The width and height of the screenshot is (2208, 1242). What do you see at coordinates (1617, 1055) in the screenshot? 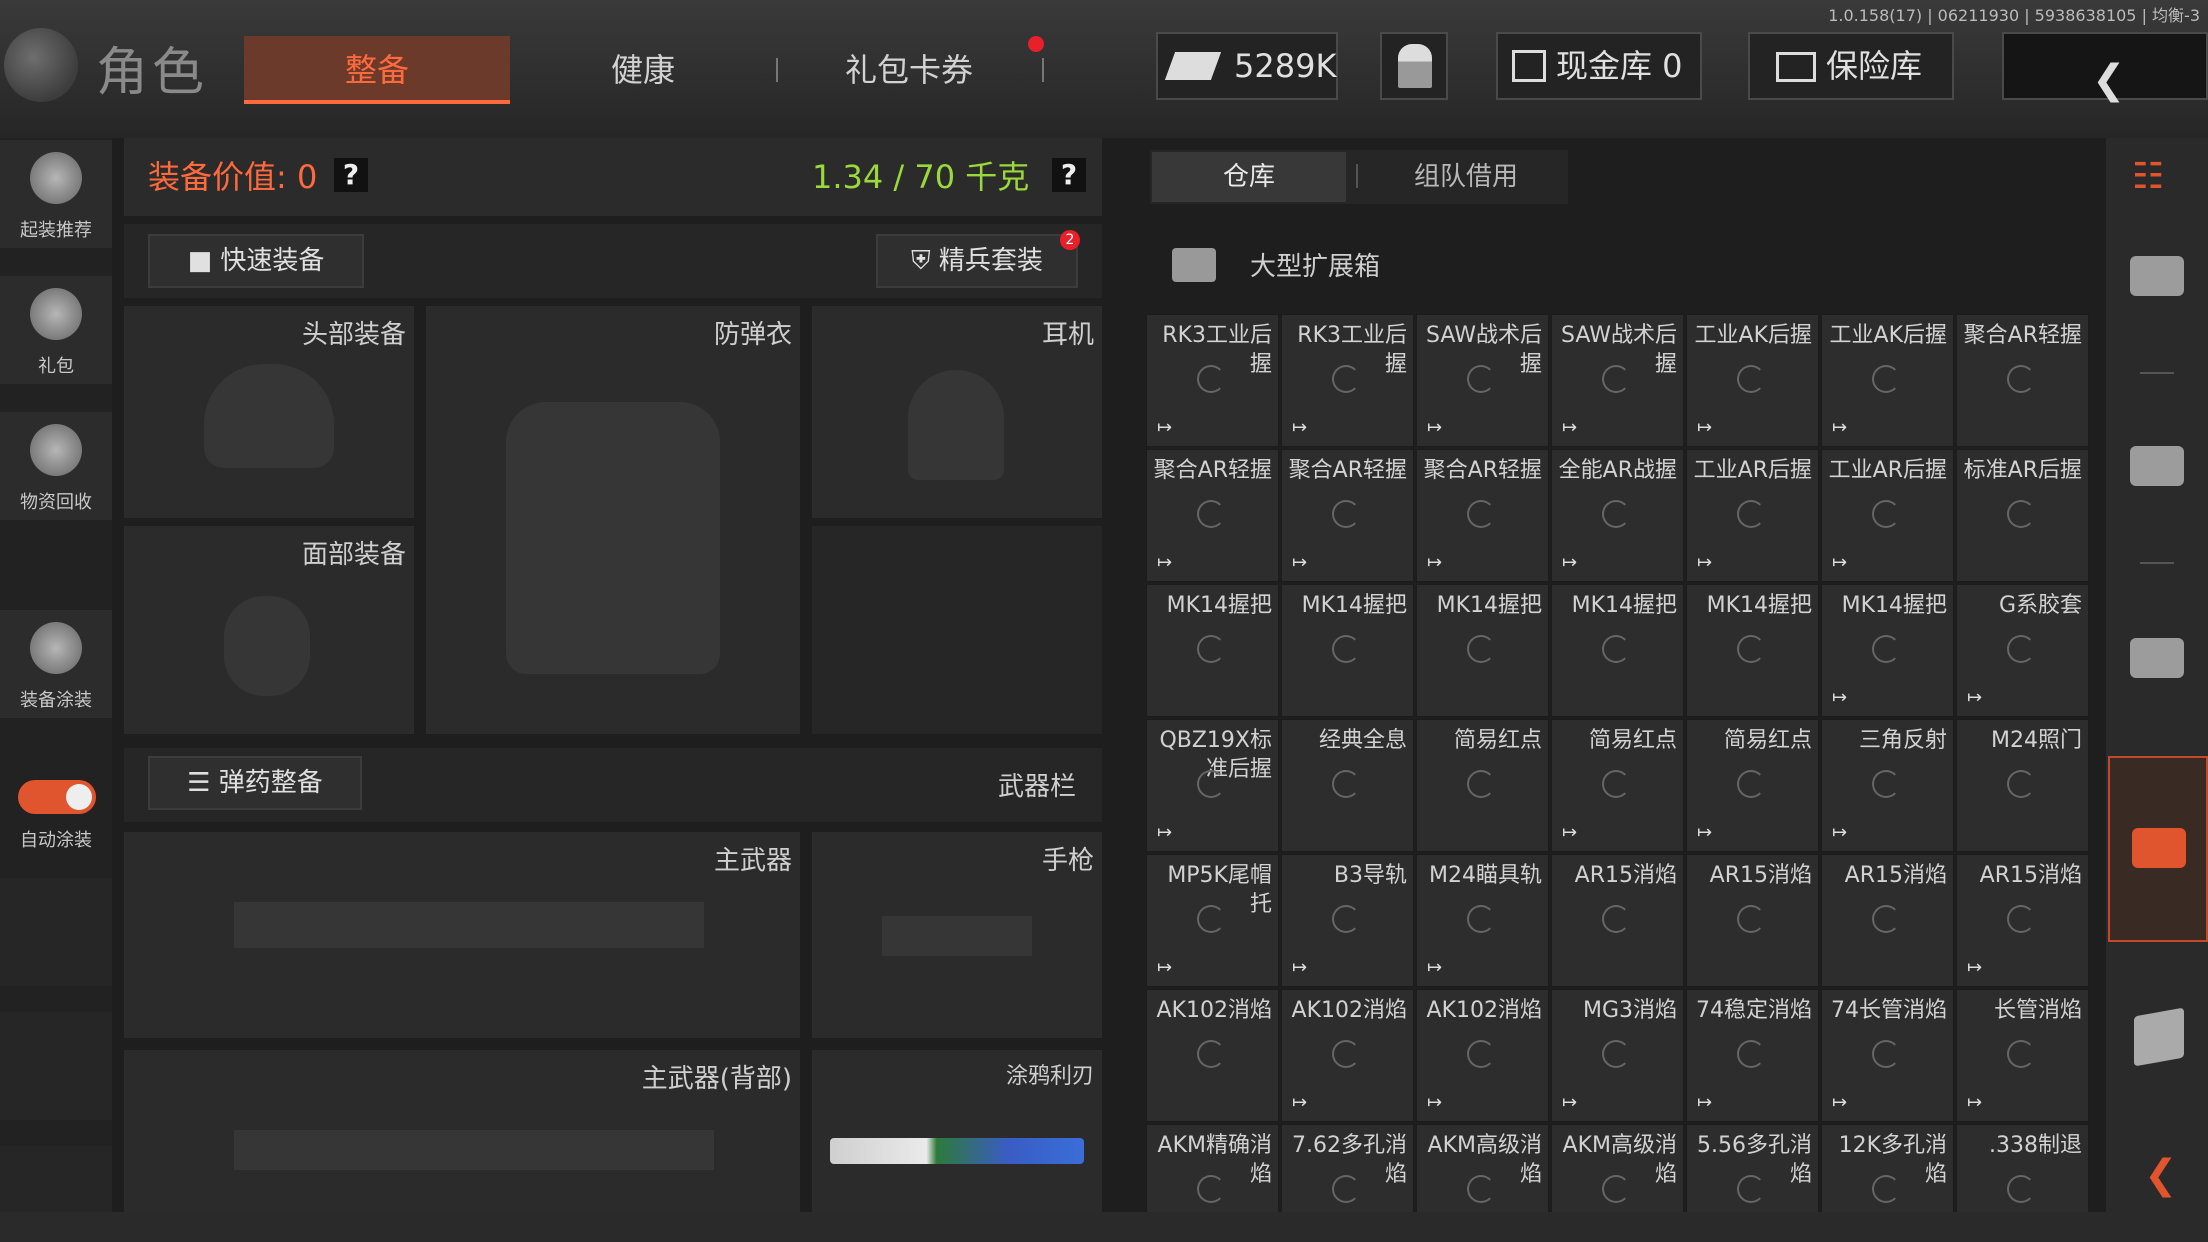
I see `warehouse-item: MG3消焰 ↦` at bounding box center [1617, 1055].